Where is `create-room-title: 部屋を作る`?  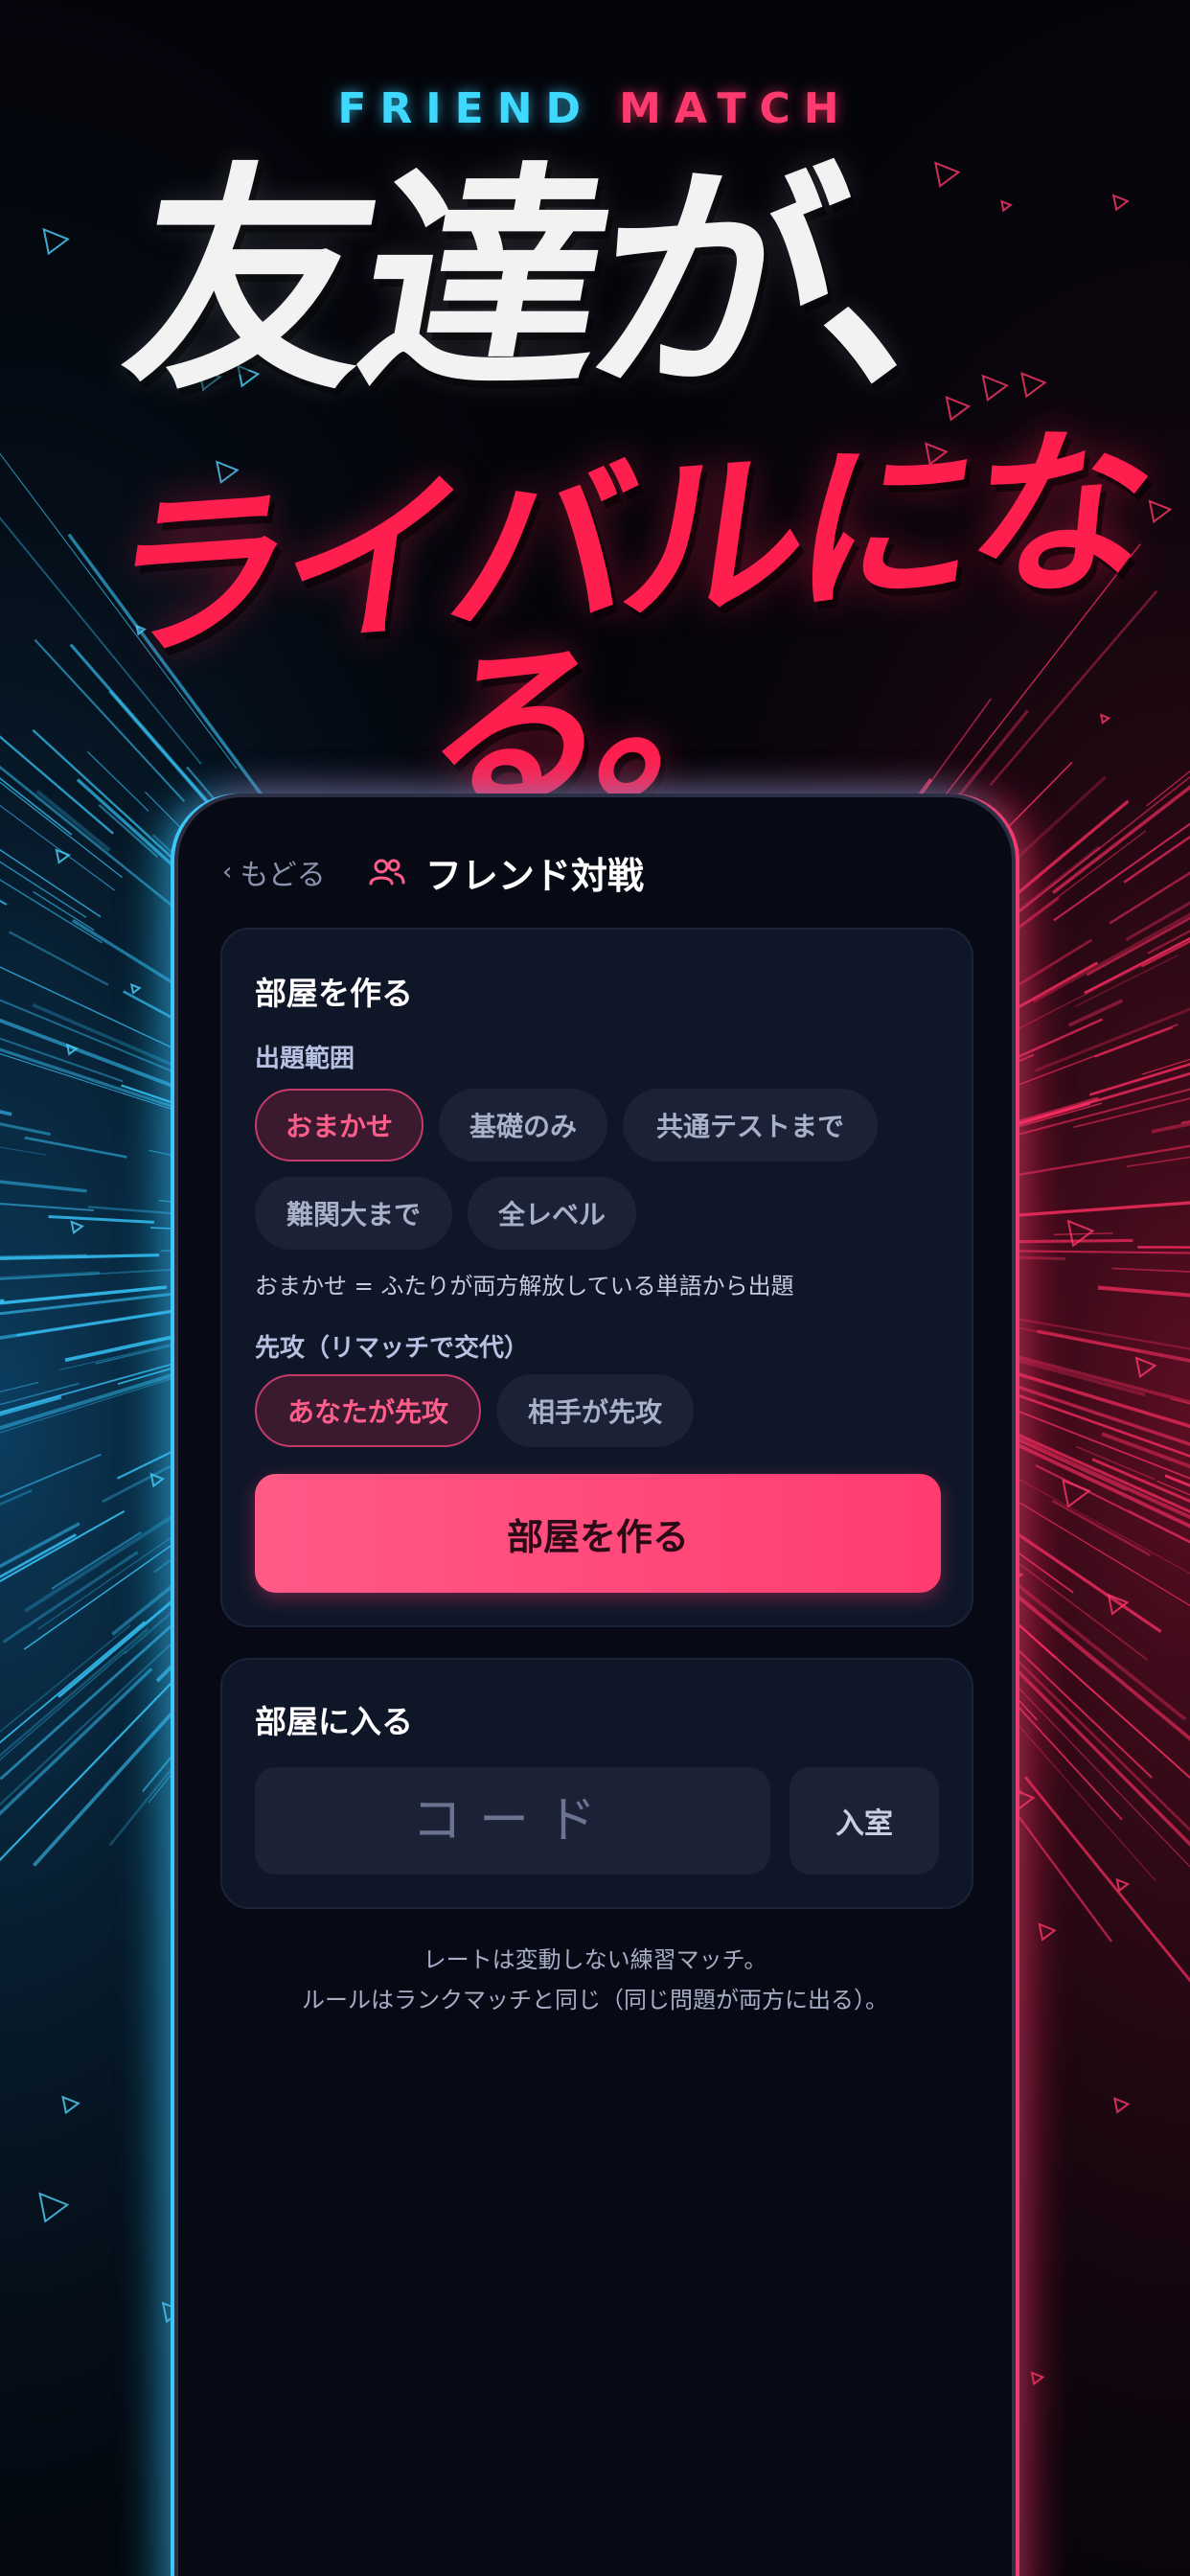
create-room-title: 部屋を作る is located at coordinates (334, 993).